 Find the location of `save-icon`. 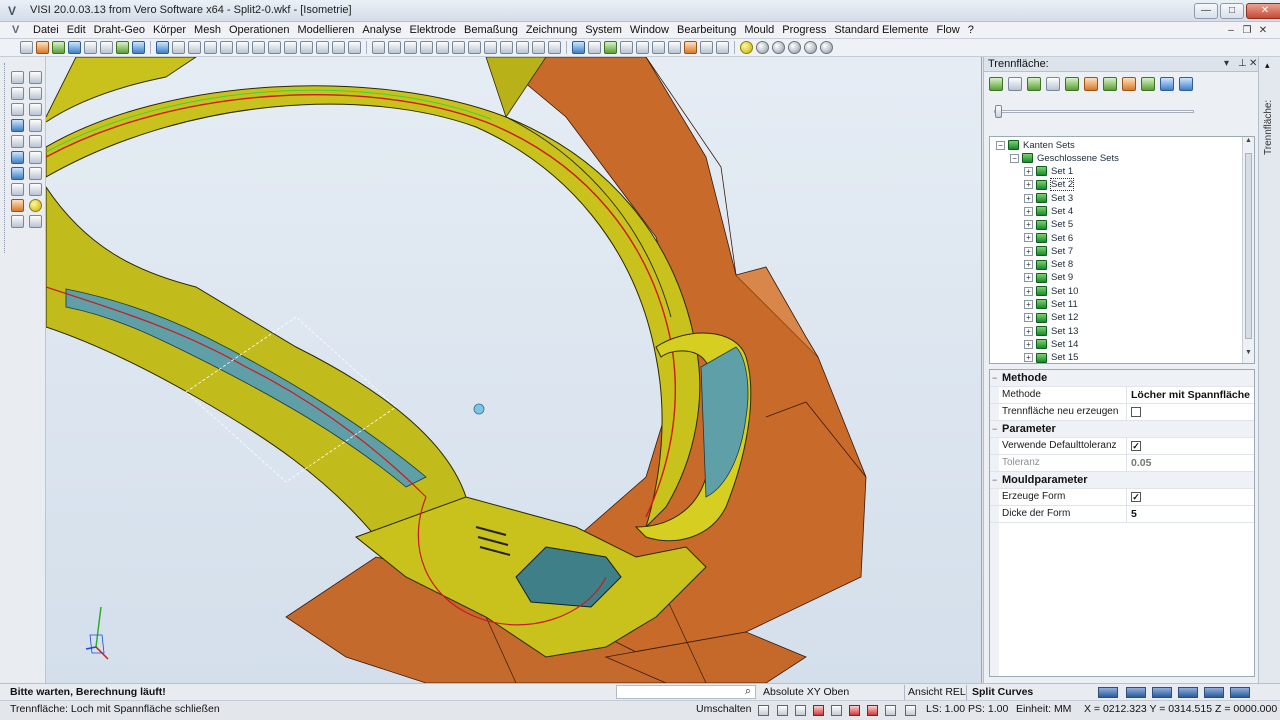

save-icon is located at coordinates (74, 47).